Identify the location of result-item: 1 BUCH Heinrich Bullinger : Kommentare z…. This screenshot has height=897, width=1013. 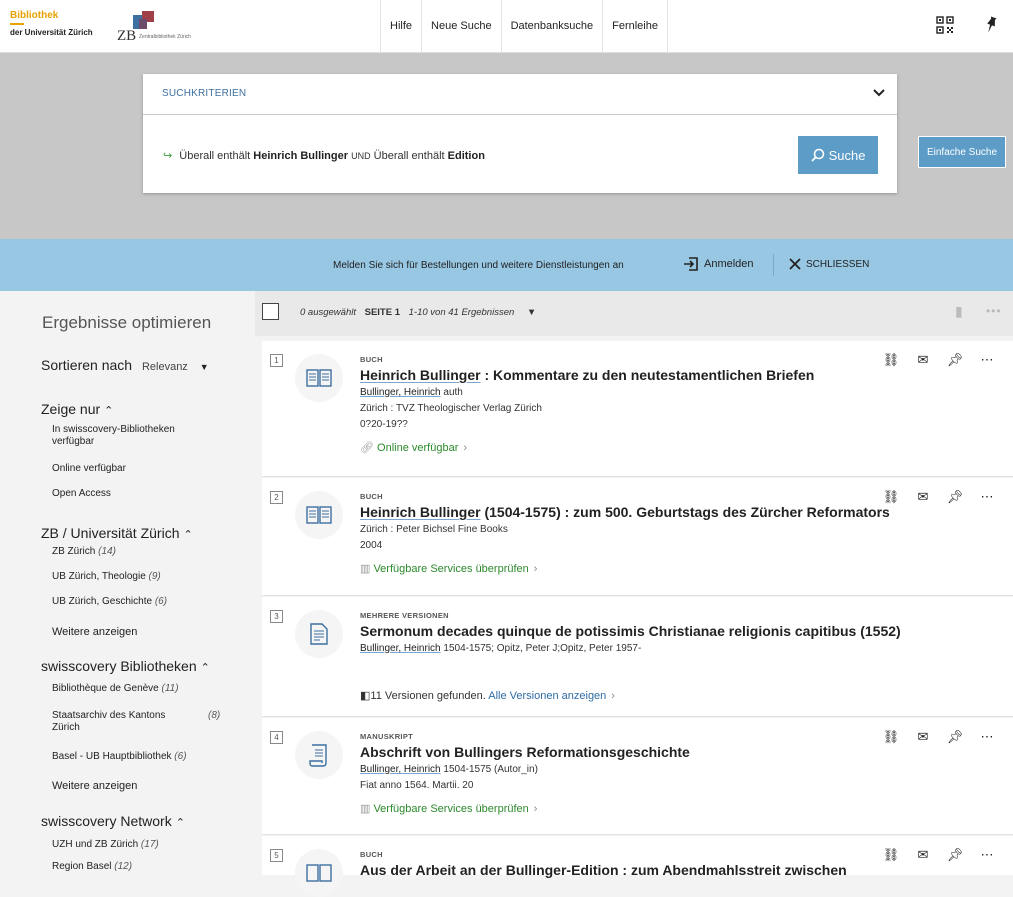
(637, 409).